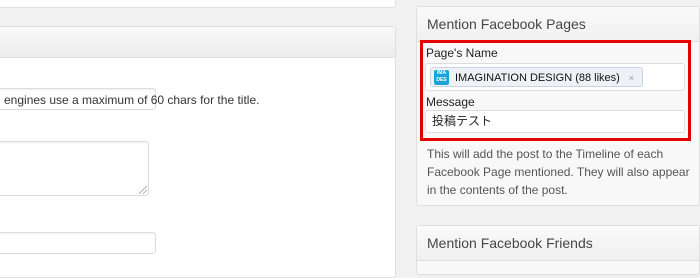 The height and width of the screenshot is (278, 700). What do you see at coordinates (78, 243) in the screenshot?
I see `keywords-input` at bounding box center [78, 243].